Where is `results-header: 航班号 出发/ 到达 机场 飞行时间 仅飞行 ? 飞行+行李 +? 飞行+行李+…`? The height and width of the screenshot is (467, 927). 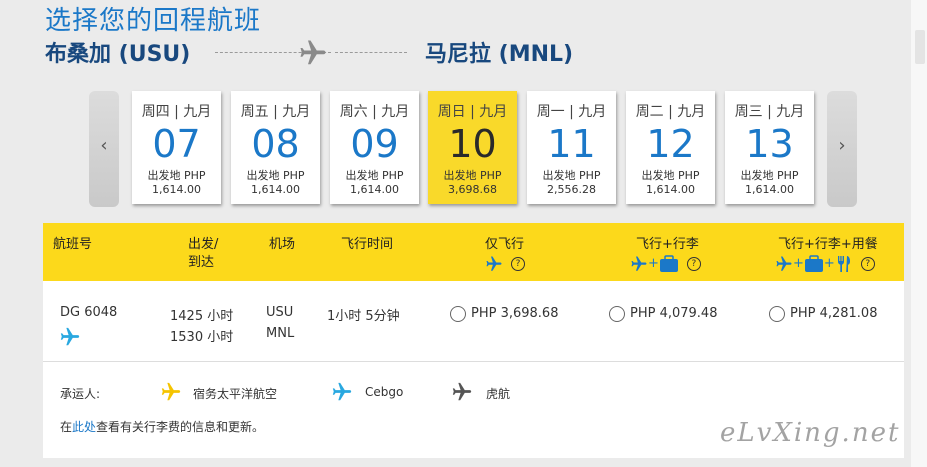 results-header: 航班号 出发/ 到达 机场 飞行时间 仅飞行 ? 飞行+行李 +? 飞行+行李+… is located at coordinates (473, 252).